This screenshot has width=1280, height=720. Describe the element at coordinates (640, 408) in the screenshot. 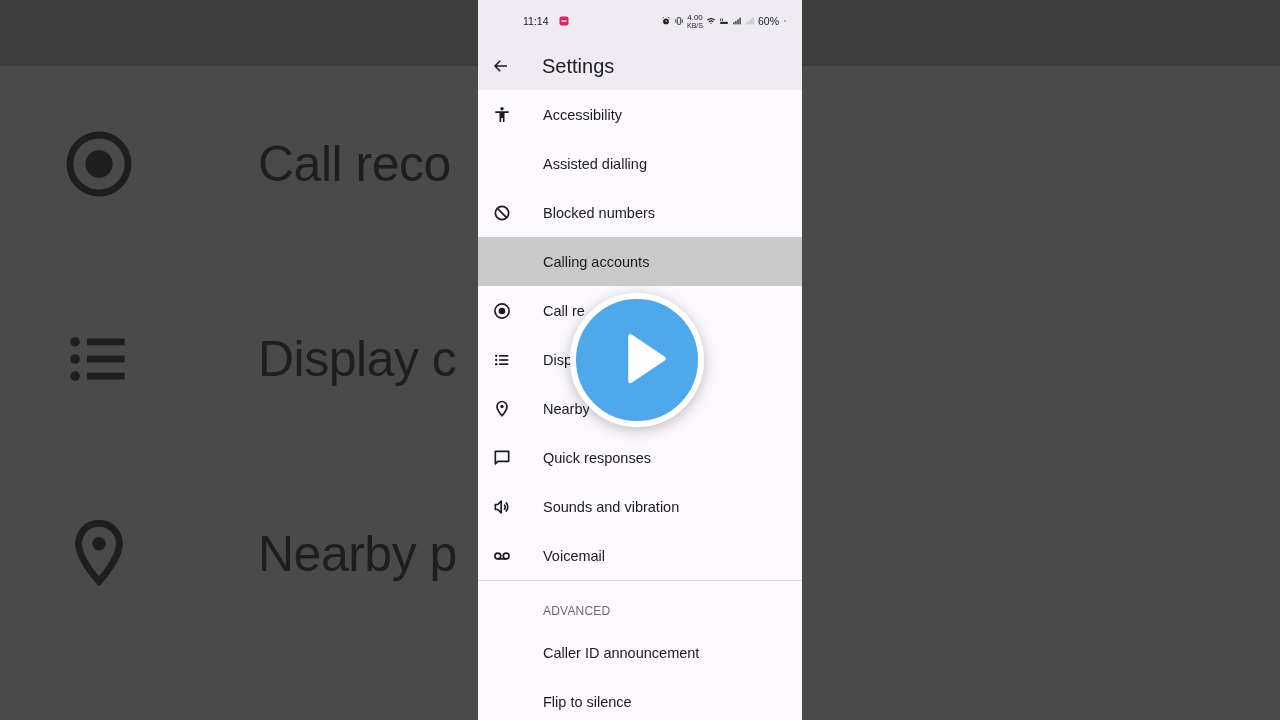

I see `settings-item: Nearby` at that location.